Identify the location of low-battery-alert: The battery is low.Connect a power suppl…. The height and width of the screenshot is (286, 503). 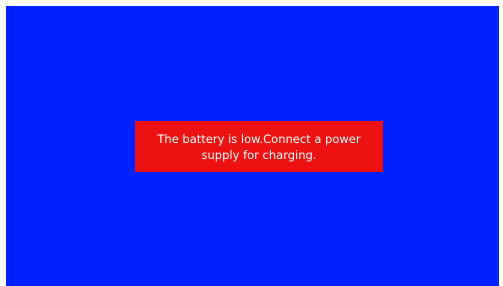
(259, 146).